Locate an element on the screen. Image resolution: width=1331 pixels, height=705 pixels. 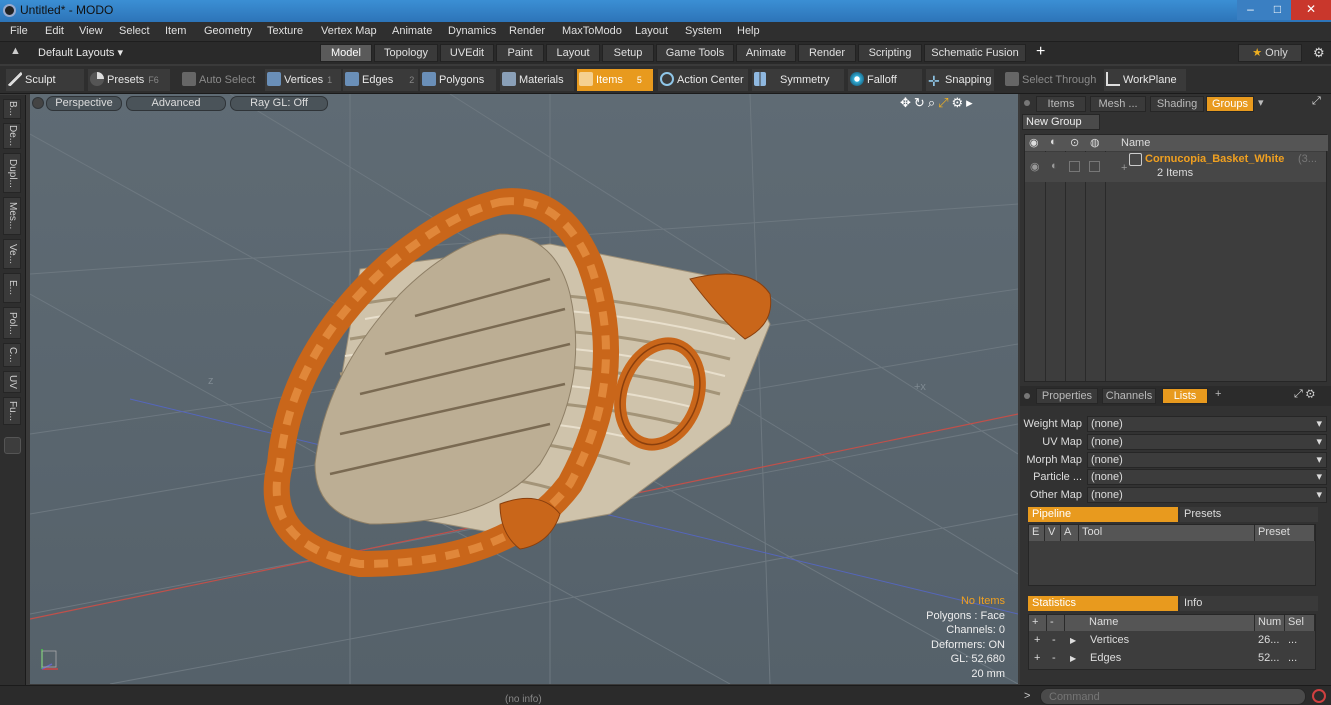
render-icon: ◐ is located at coordinates (1053, 142).